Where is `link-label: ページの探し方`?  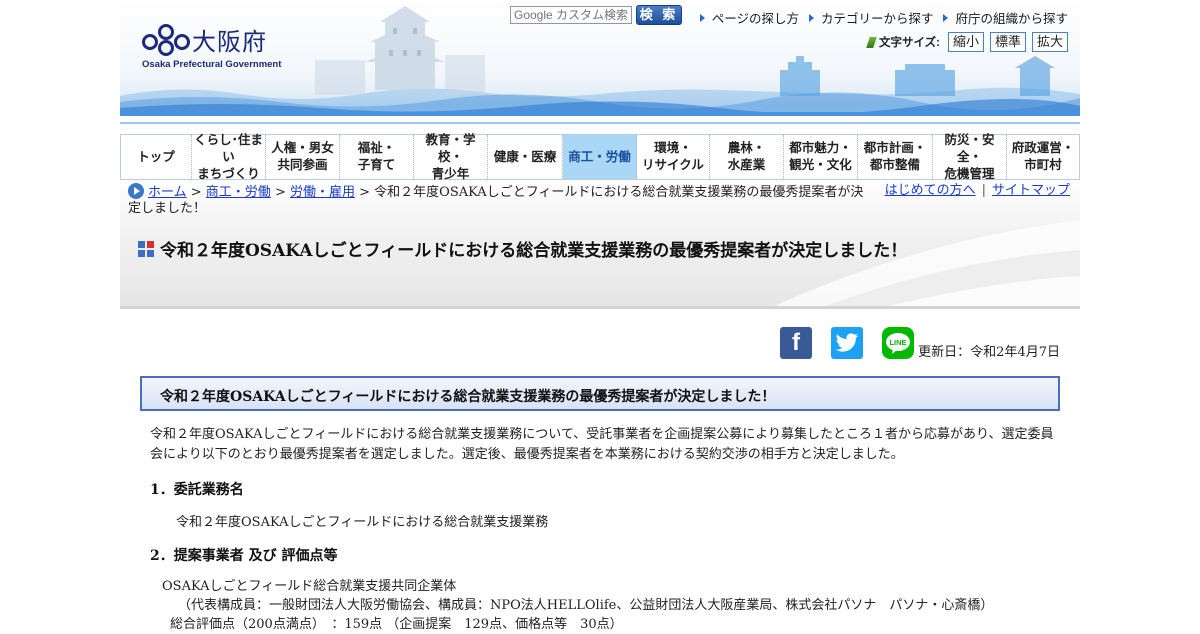
link-label: ページの探し方 is located at coordinates (755, 19).